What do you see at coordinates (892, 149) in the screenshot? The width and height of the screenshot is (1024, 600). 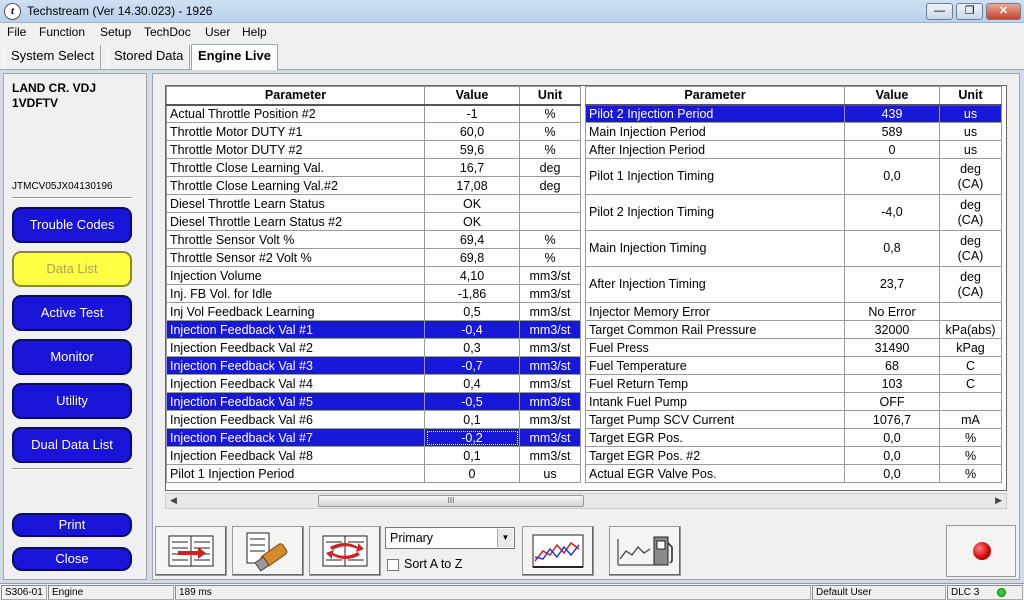 I see `value-cell: 0` at bounding box center [892, 149].